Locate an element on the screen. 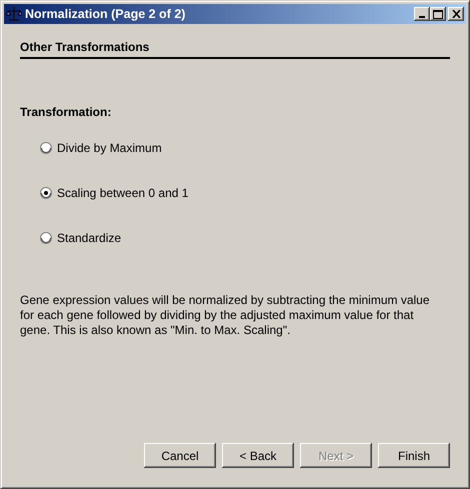  window-title: Normalization (Page 2 of 2) is located at coordinates (105, 14).